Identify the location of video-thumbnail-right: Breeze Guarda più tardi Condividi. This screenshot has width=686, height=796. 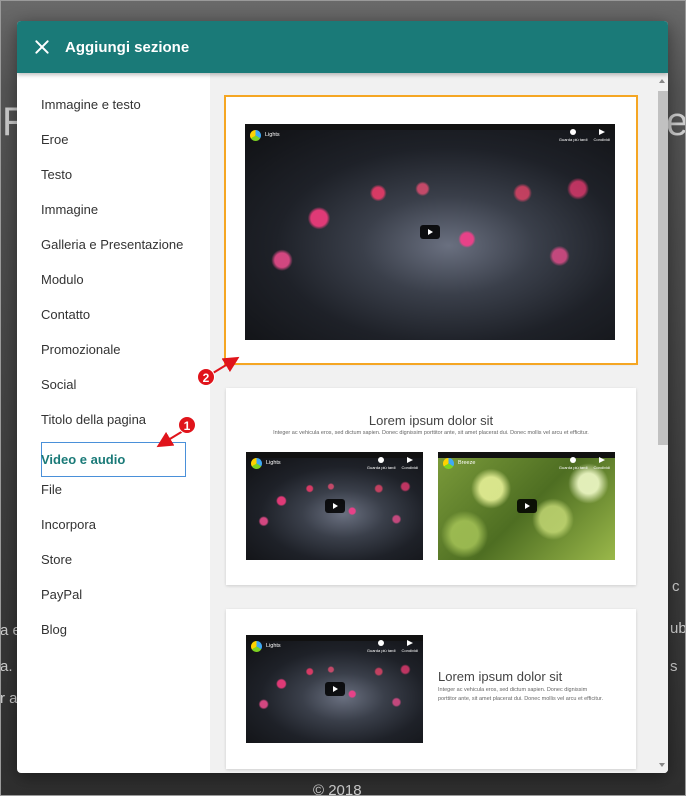
(526, 506).